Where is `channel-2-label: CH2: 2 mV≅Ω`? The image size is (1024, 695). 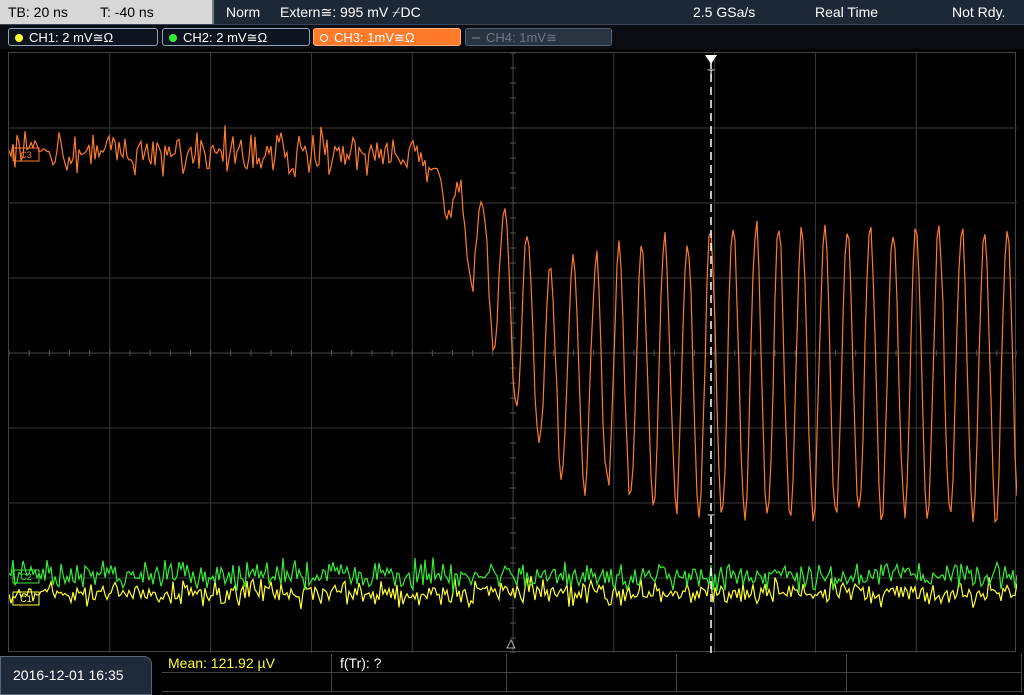
channel-2-label: CH2: 2 mV≅Ω is located at coordinates (225, 37).